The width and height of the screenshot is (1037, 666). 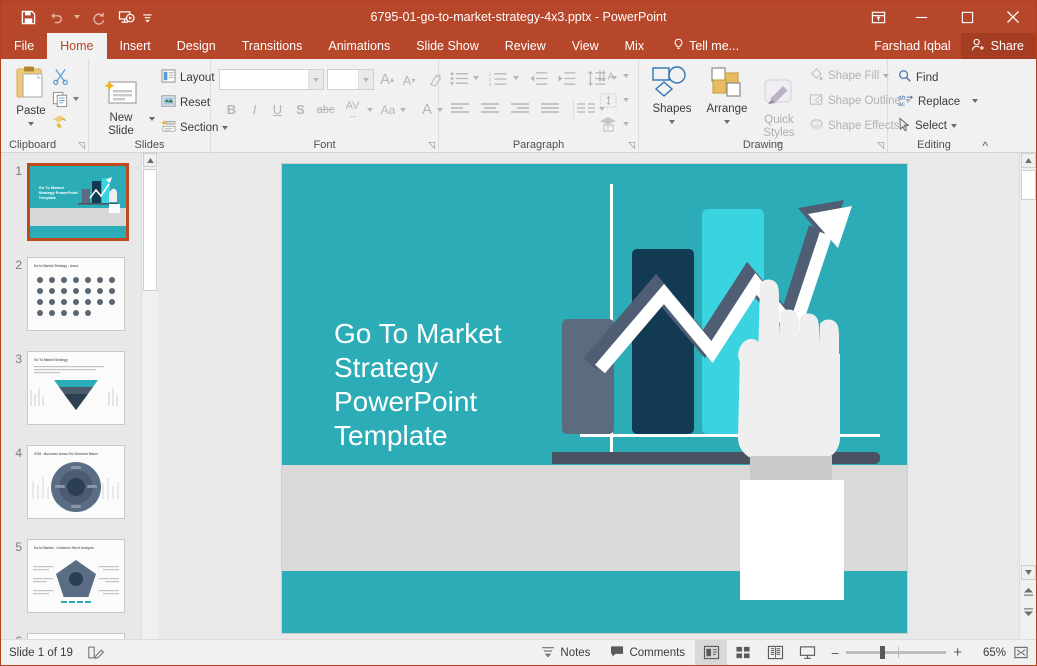 I want to click on paste-caret-icon, so click(x=31, y=124).